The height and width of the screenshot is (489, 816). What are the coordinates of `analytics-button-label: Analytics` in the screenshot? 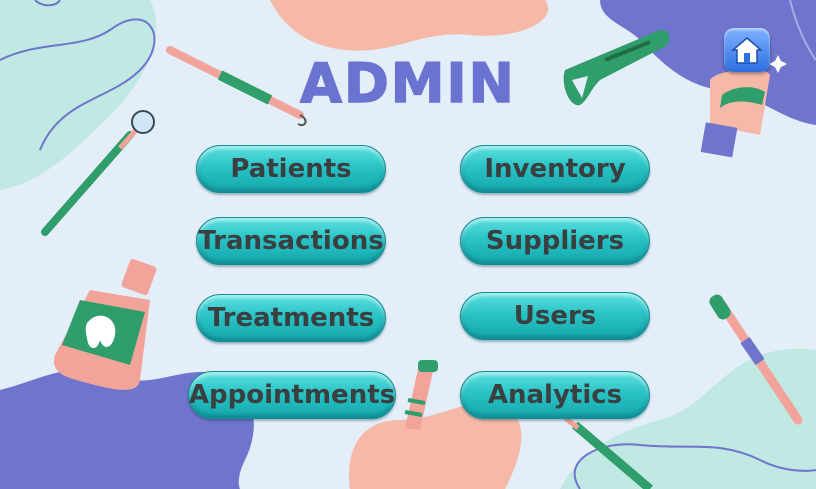 It's located at (555, 395).